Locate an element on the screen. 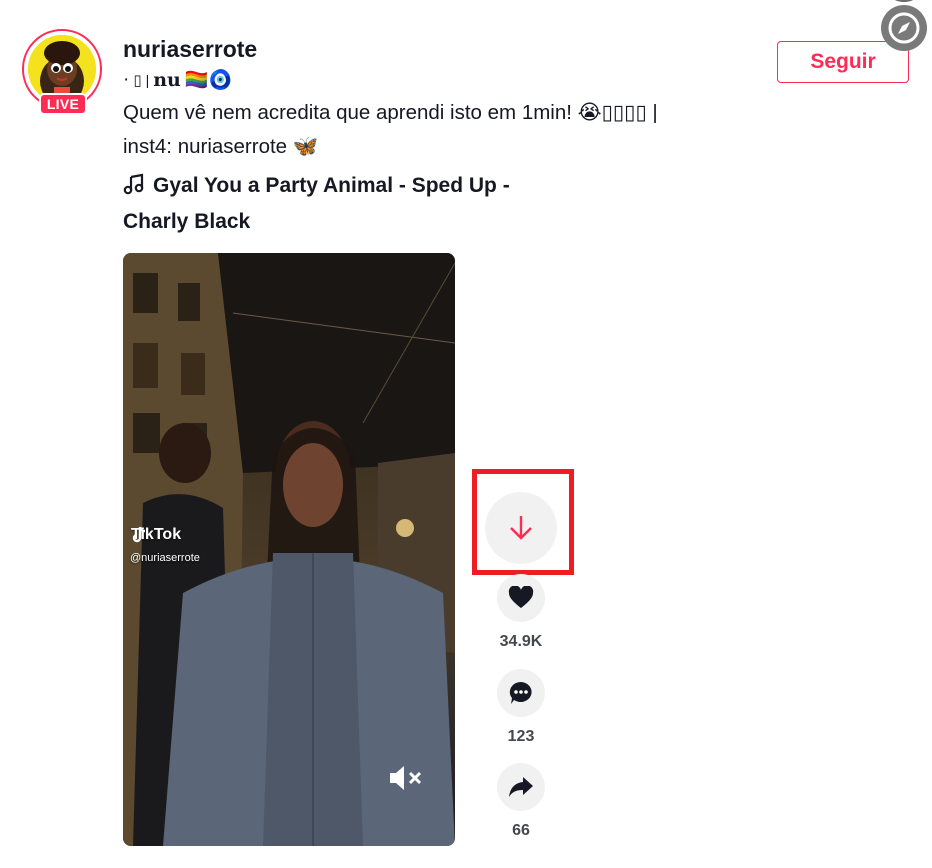  author-nickname: · ▯ | nu 🏳️‍🌈🧿 is located at coordinates (177, 80).